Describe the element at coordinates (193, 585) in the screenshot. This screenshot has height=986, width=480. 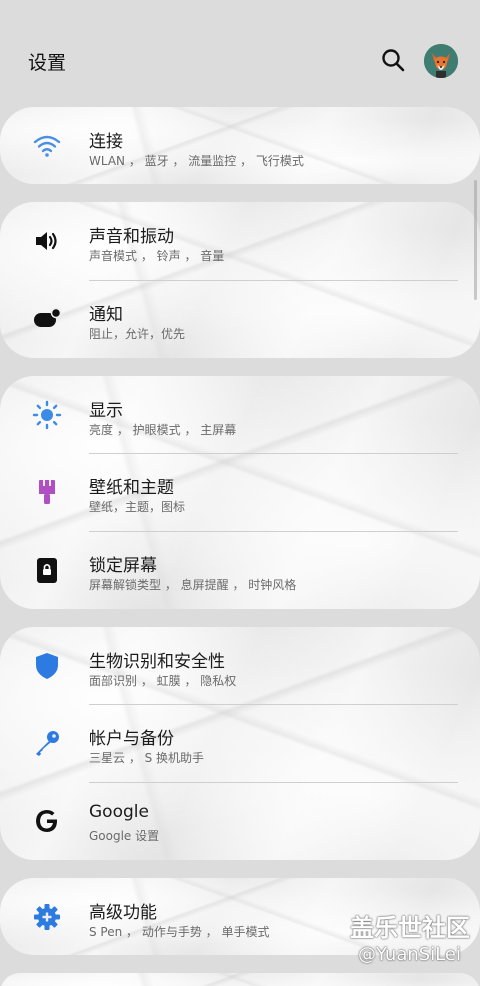
I see `item-subtitle: 屏幕解锁类型 ， 息屏提醒 ， 时钟风格` at that location.